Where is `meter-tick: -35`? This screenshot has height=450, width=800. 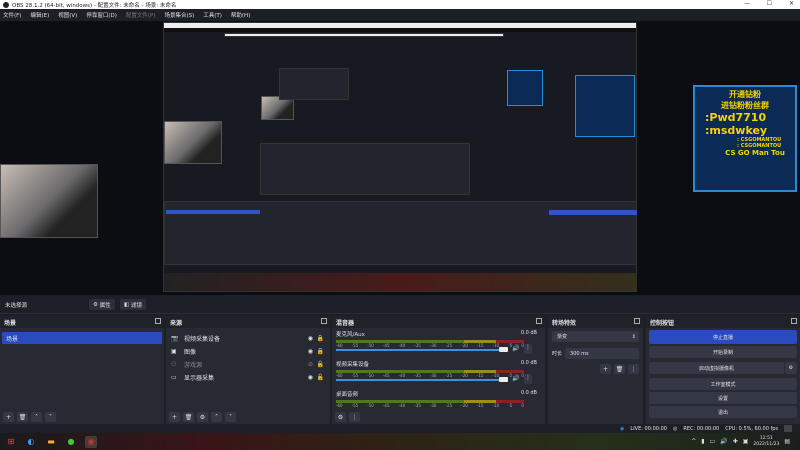 meter-tick: -35 is located at coordinates (417, 405).